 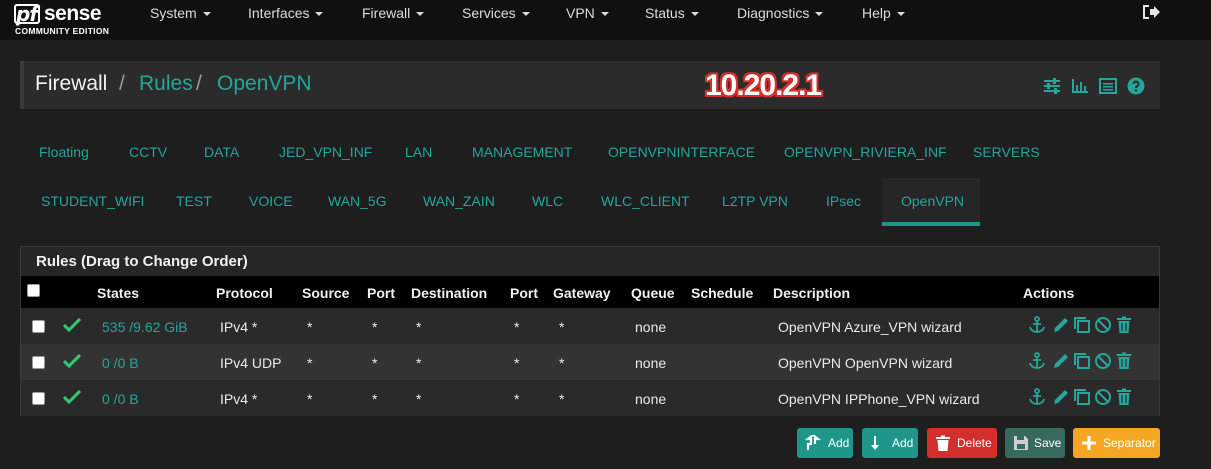 What do you see at coordinates (310, 363) in the screenshot?
I see `rule-source: *` at bounding box center [310, 363].